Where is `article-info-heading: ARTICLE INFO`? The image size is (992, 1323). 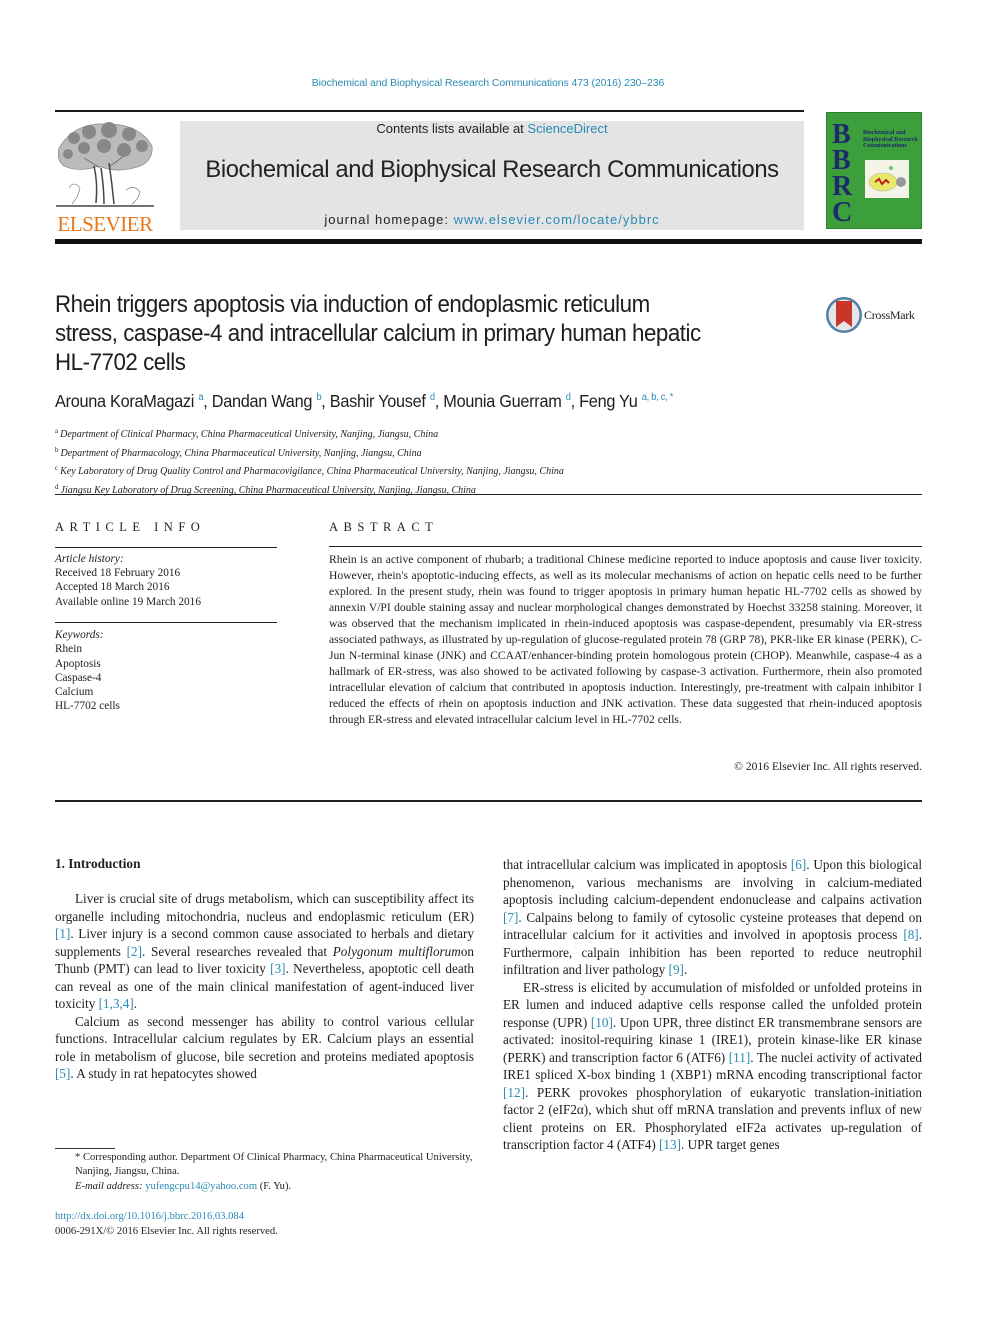 article-info-heading: ARTICLE INFO is located at coordinates (130, 527).